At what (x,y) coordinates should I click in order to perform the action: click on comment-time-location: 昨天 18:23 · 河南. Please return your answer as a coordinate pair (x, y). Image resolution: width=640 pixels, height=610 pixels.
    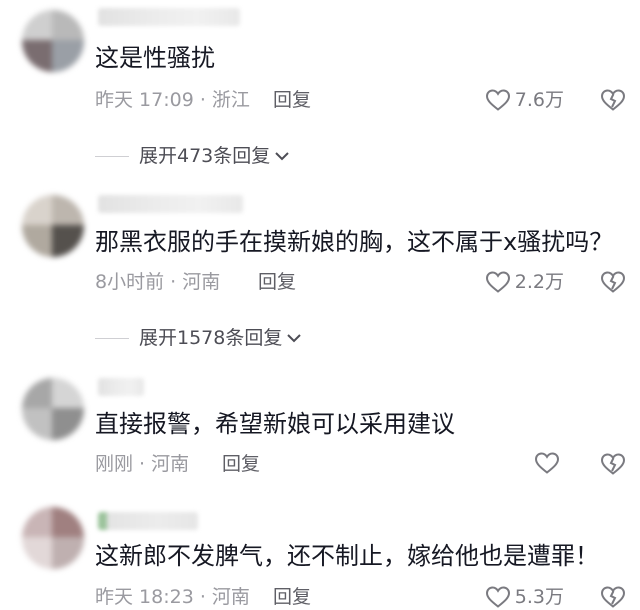
    Looking at the image, I should click on (172, 597).